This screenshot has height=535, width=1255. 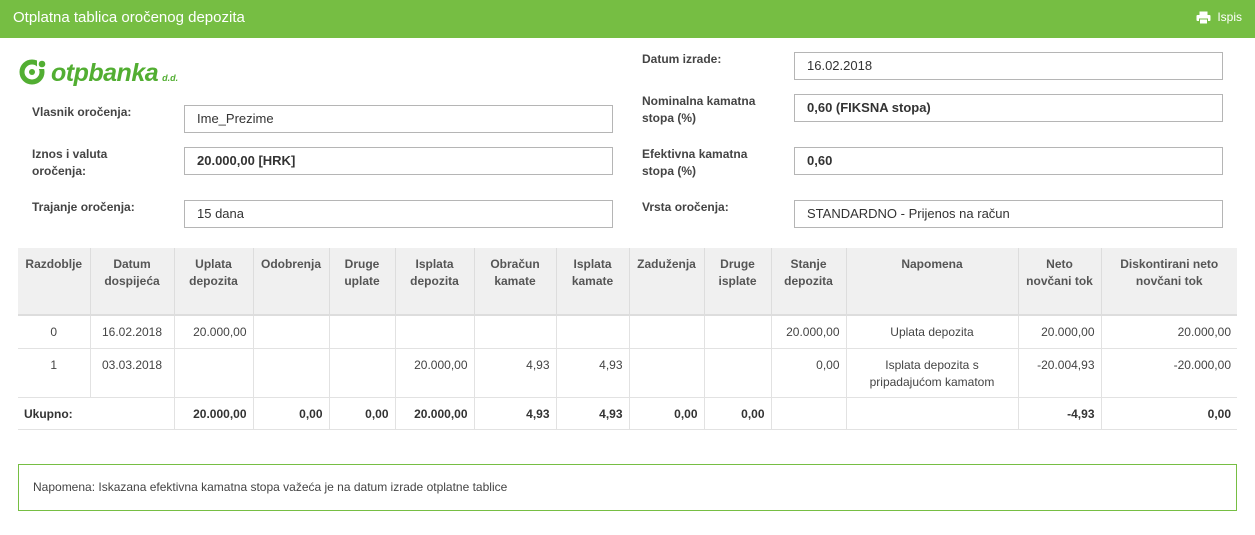 I want to click on deposit-type-label: Vrsta oročenja:, so click(x=685, y=207).